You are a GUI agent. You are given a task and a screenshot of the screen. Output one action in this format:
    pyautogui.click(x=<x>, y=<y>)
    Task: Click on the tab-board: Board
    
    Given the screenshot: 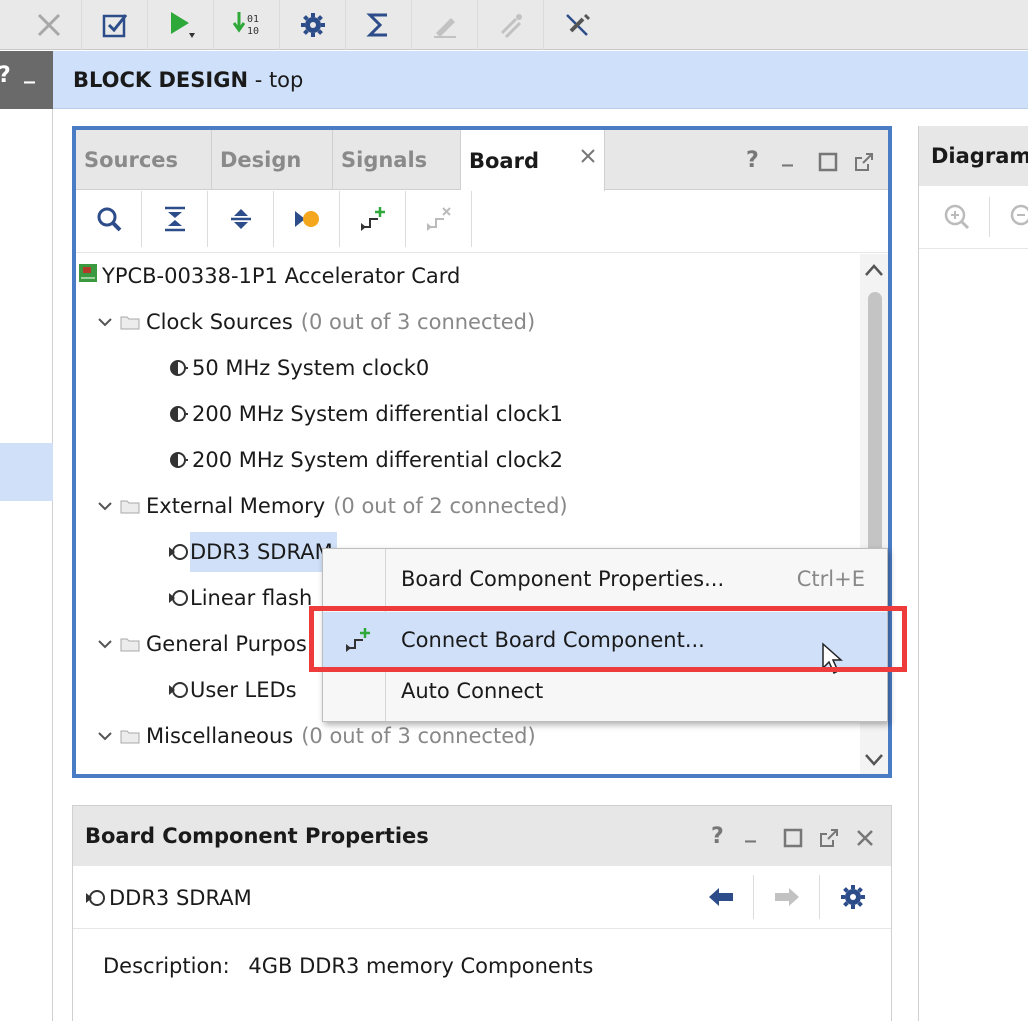 What is the action you would take?
    pyautogui.click(x=533, y=160)
    